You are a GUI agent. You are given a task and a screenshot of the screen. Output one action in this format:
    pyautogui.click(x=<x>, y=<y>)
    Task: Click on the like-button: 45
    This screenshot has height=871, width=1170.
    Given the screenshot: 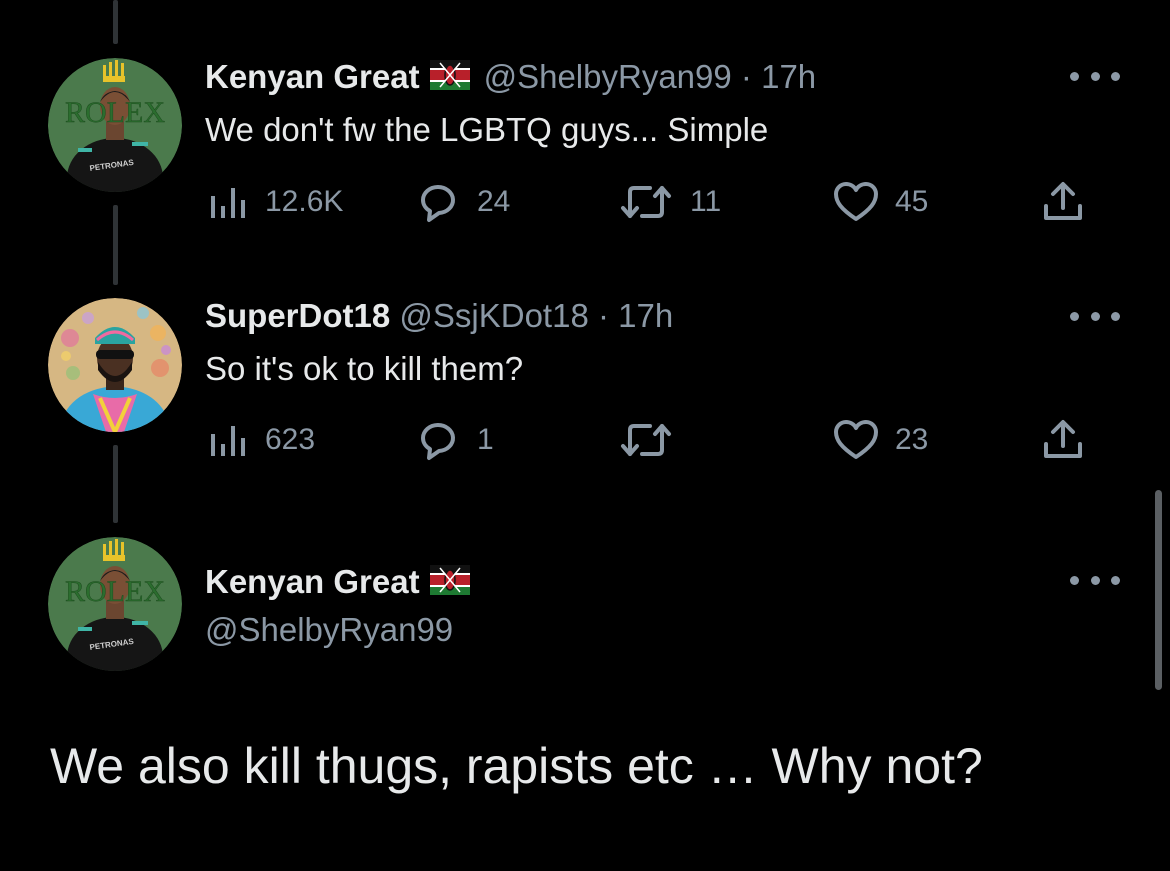 What is the action you would take?
    pyautogui.click(x=880, y=202)
    